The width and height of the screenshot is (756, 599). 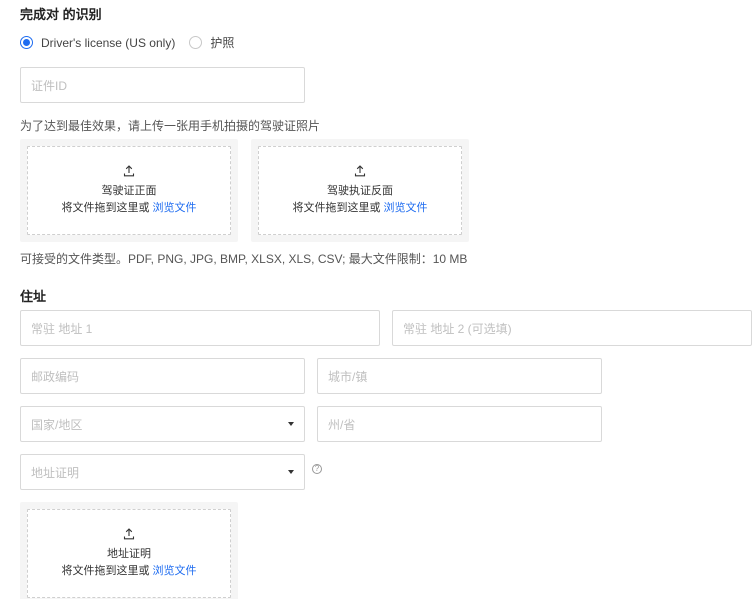 I want to click on address-proof-select: 地址证明, so click(x=162, y=472).